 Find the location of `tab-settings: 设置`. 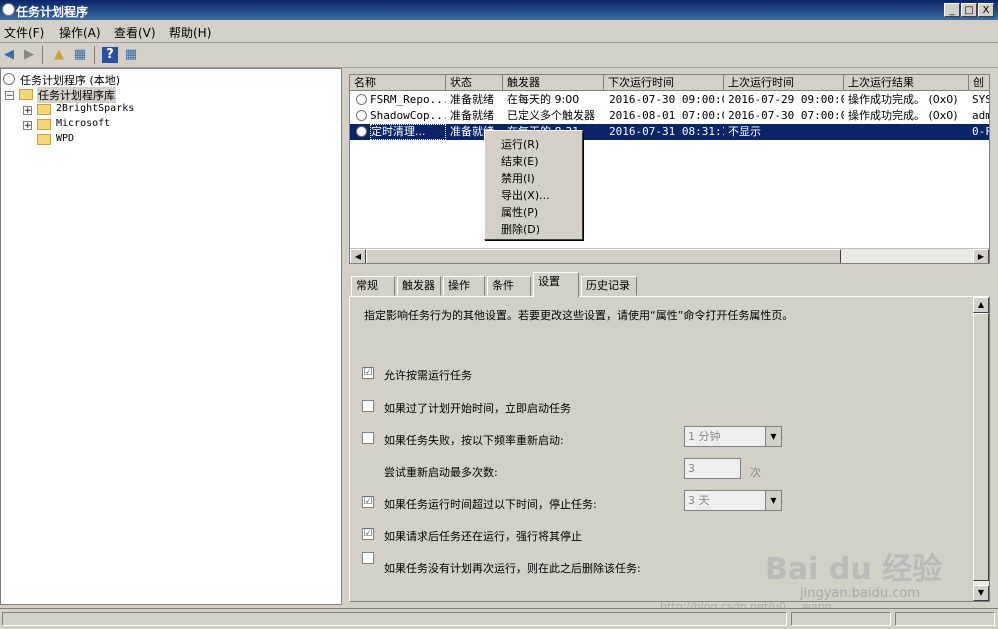

tab-settings: 设置 is located at coordinates (556, 285).